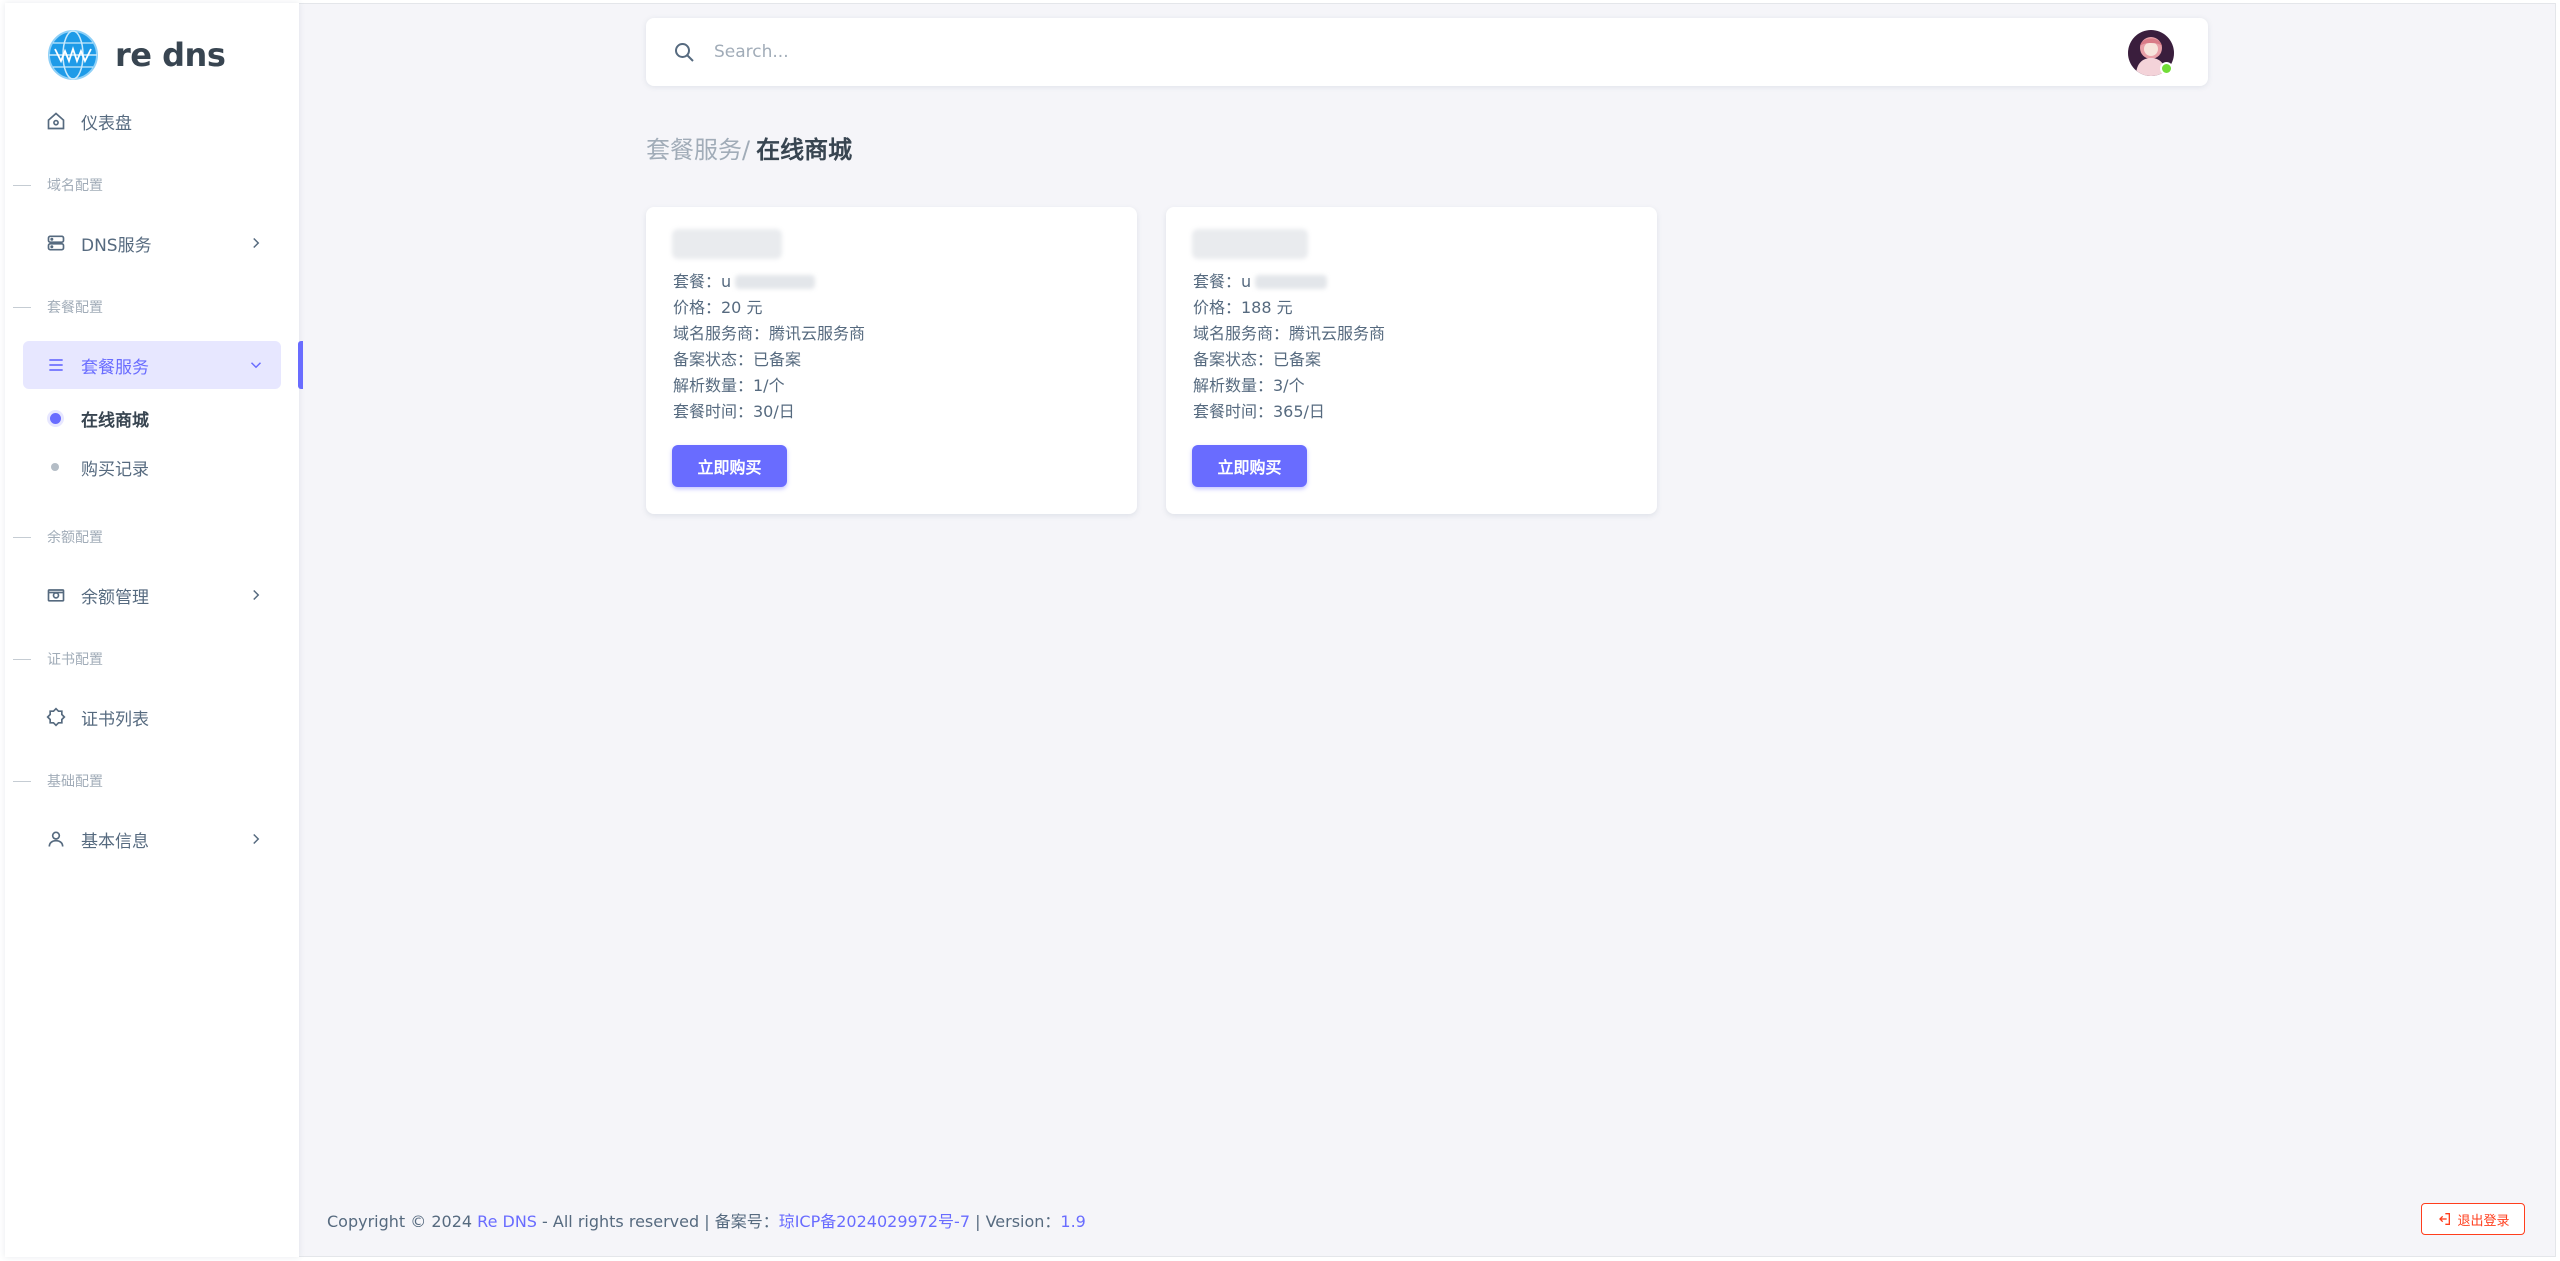 Image resolution: width=2560 pixels, height=1261 pixels. I want to click on sidebar-item-dashboard: 仪表盘, so click(152, 121).